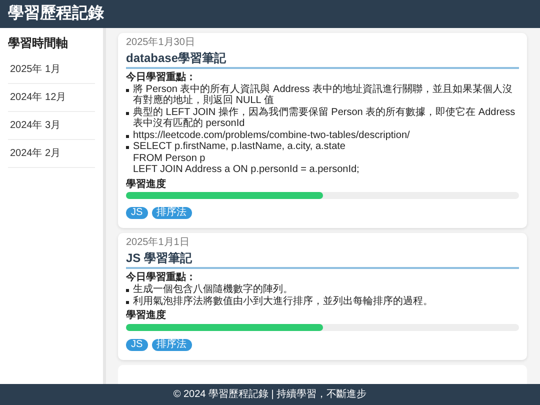 The height and width of the screenshot is (405, 540). What do you see at coordinates (271, 136) in the screenshot?
I see `point-text: https://leetcode.com/problems/combine-two-tables/description/` at bounding box center [271, 136].